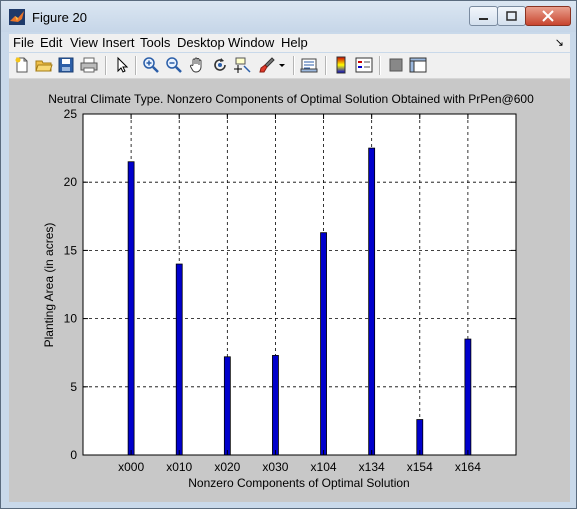 Image resolution: width=577 pixels, height=509 pixels. I want to click on legend-icon, so click(364, 65).